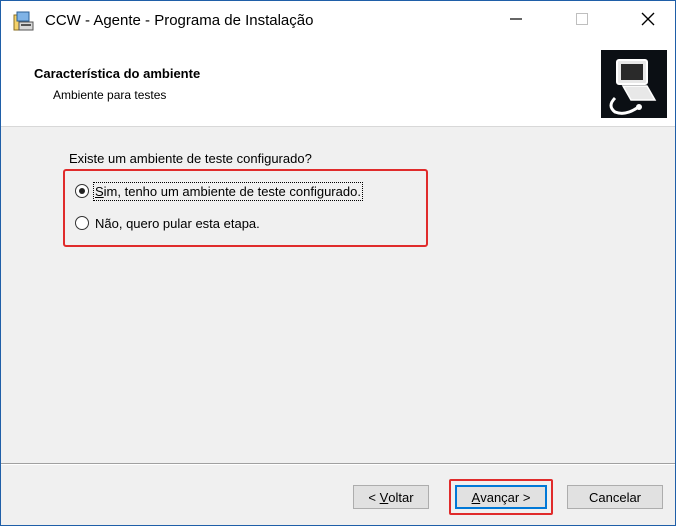 The height and width of the screenshot is (526, 676). I want to click on radio-option-no: Não, quero pular esta etapa., so click(167, 223).